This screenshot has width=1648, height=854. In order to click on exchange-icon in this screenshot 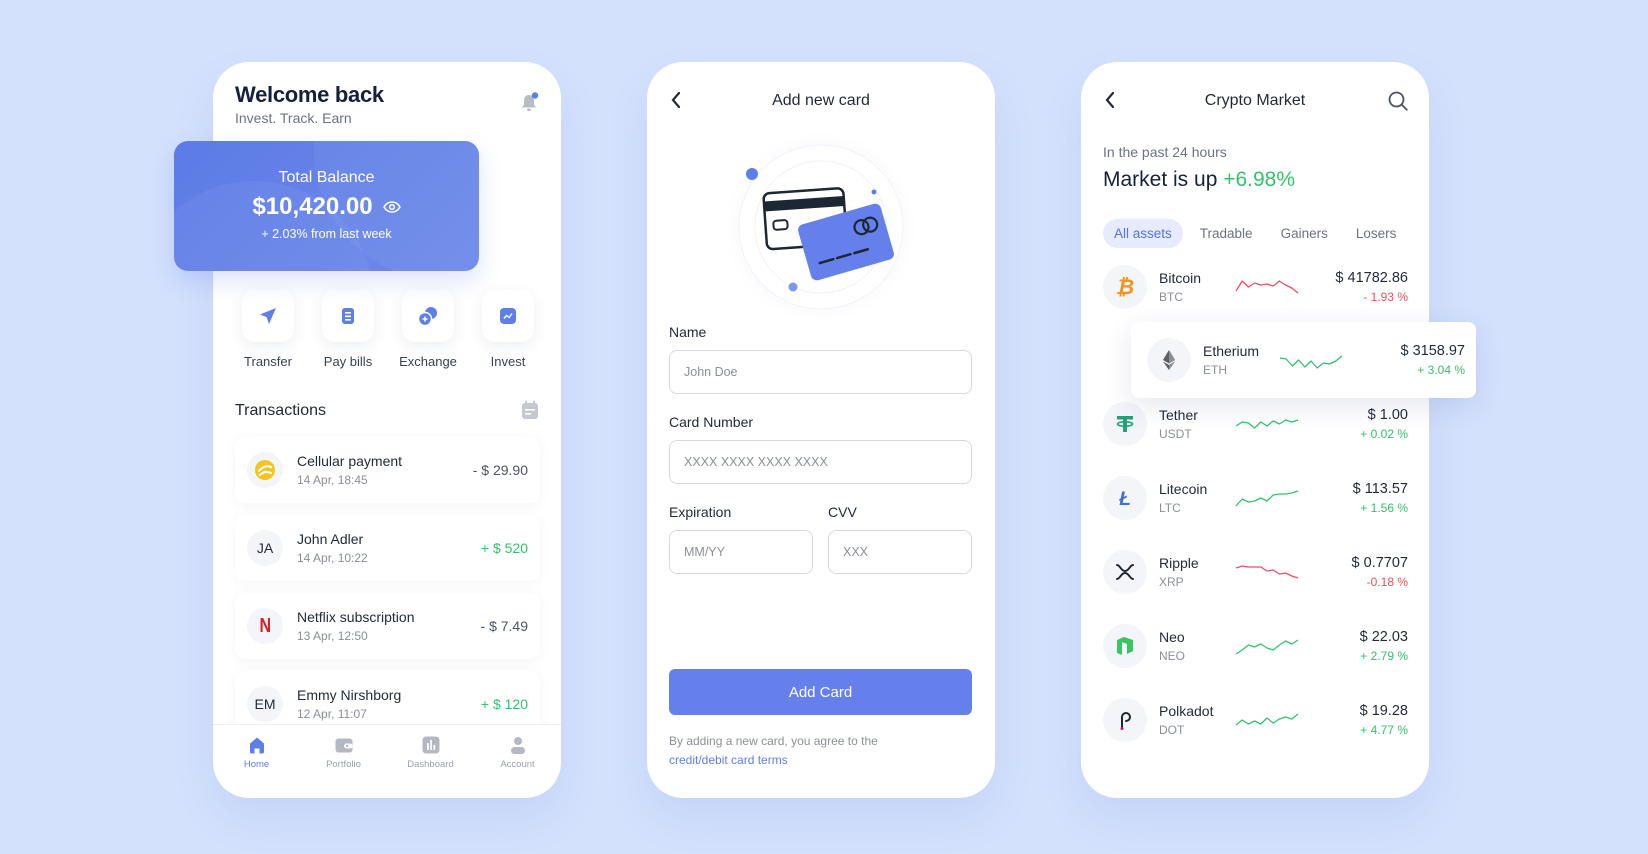, I will do `click(427, 317)`.